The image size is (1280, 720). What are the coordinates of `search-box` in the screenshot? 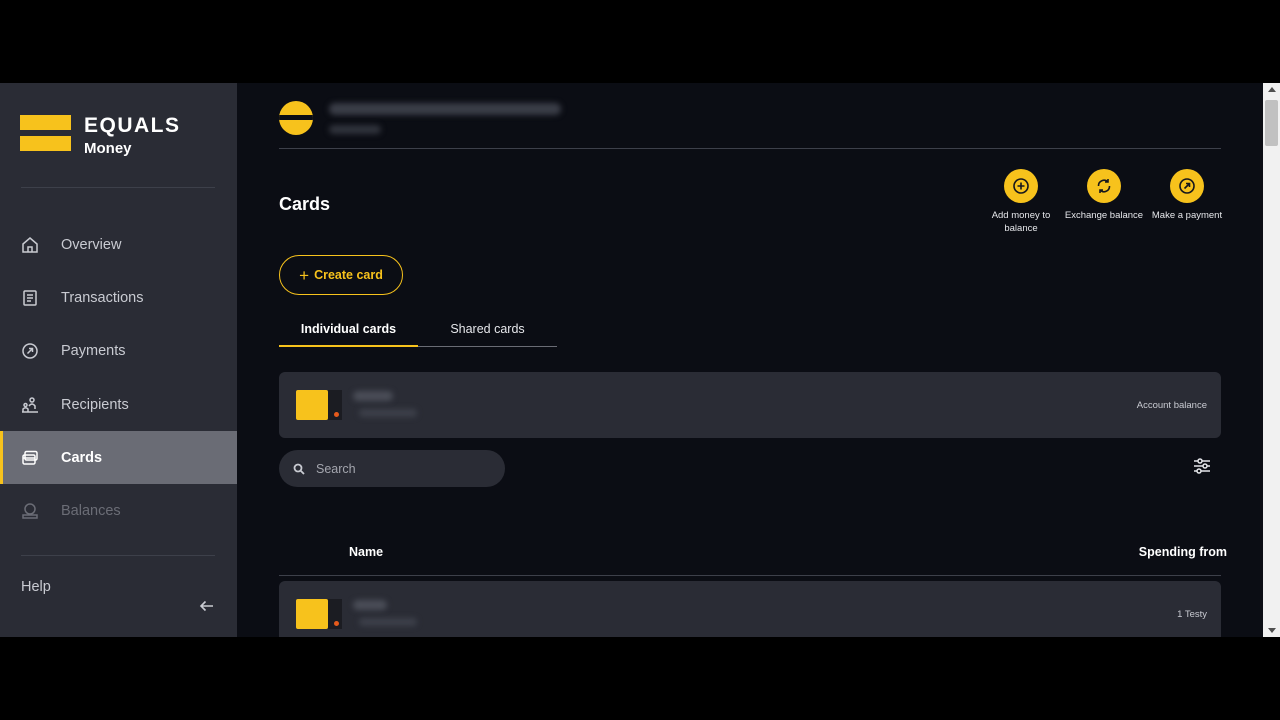 It's located at (392, 468).